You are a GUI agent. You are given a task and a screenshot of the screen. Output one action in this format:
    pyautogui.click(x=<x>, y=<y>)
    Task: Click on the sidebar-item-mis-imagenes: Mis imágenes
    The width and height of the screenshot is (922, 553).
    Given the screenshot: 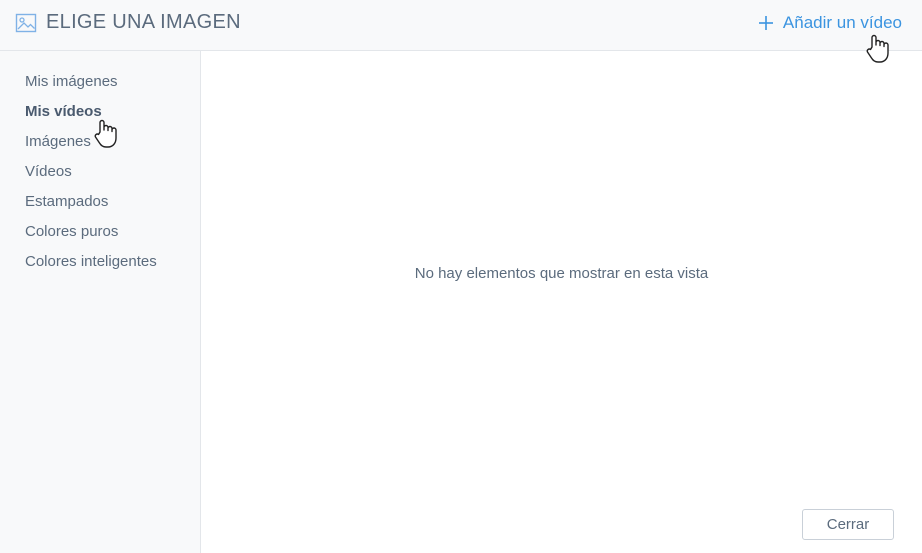 What is the action you would take?
    pyautogui.click(x=91, y=88)
    